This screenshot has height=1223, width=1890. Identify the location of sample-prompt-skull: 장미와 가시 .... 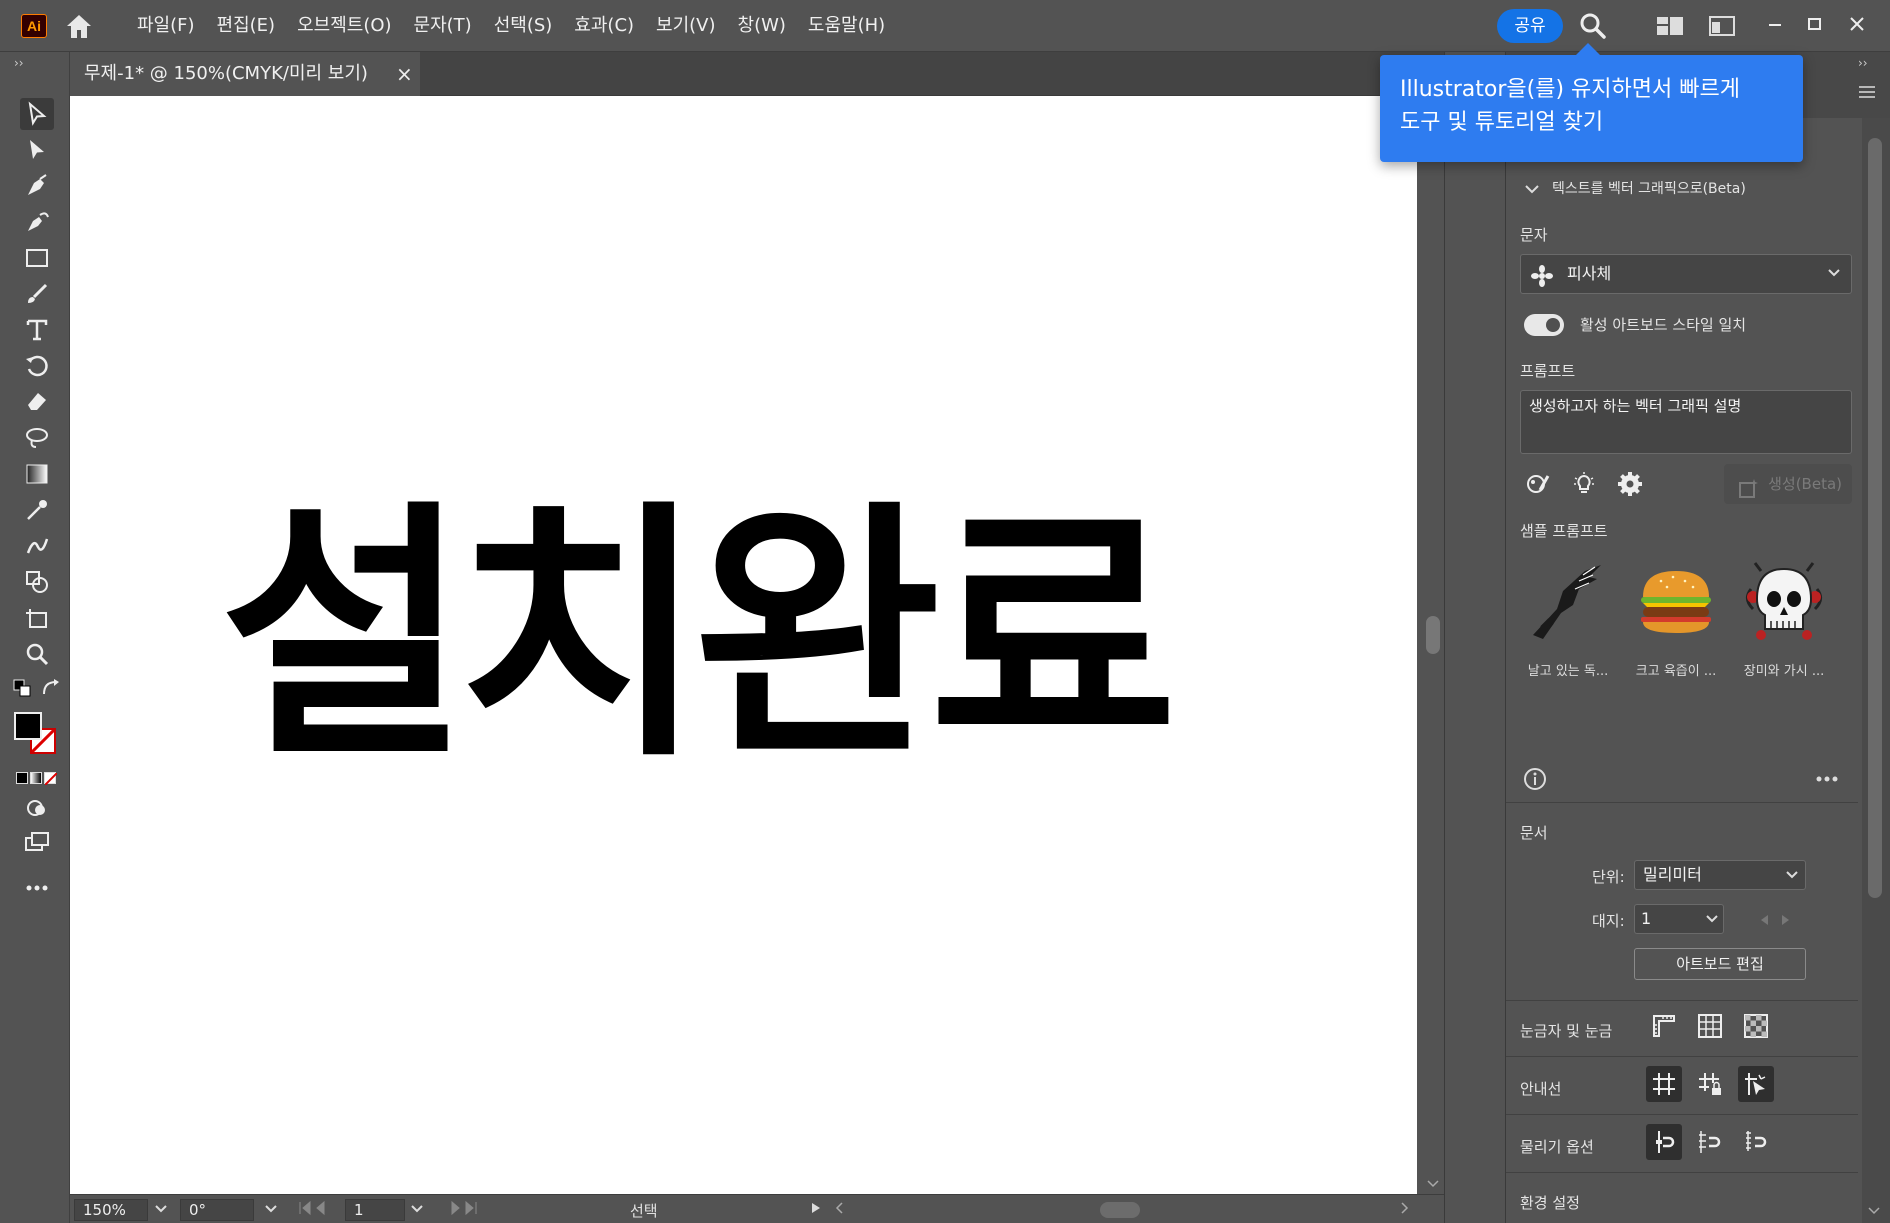
(1784, 615).